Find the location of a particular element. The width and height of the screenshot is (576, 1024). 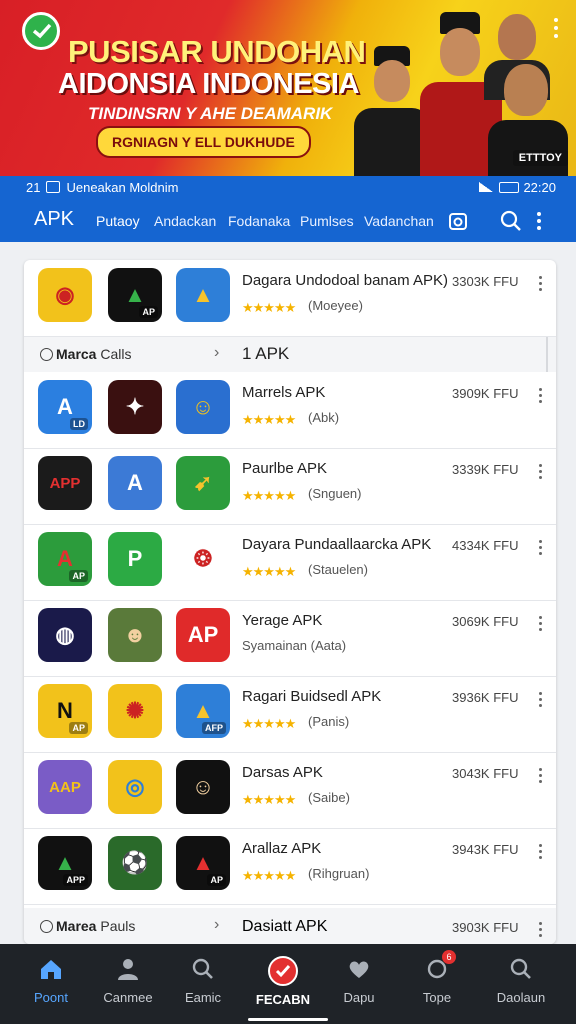

app-tag: (Abk) is located at coordinates (324, 417).